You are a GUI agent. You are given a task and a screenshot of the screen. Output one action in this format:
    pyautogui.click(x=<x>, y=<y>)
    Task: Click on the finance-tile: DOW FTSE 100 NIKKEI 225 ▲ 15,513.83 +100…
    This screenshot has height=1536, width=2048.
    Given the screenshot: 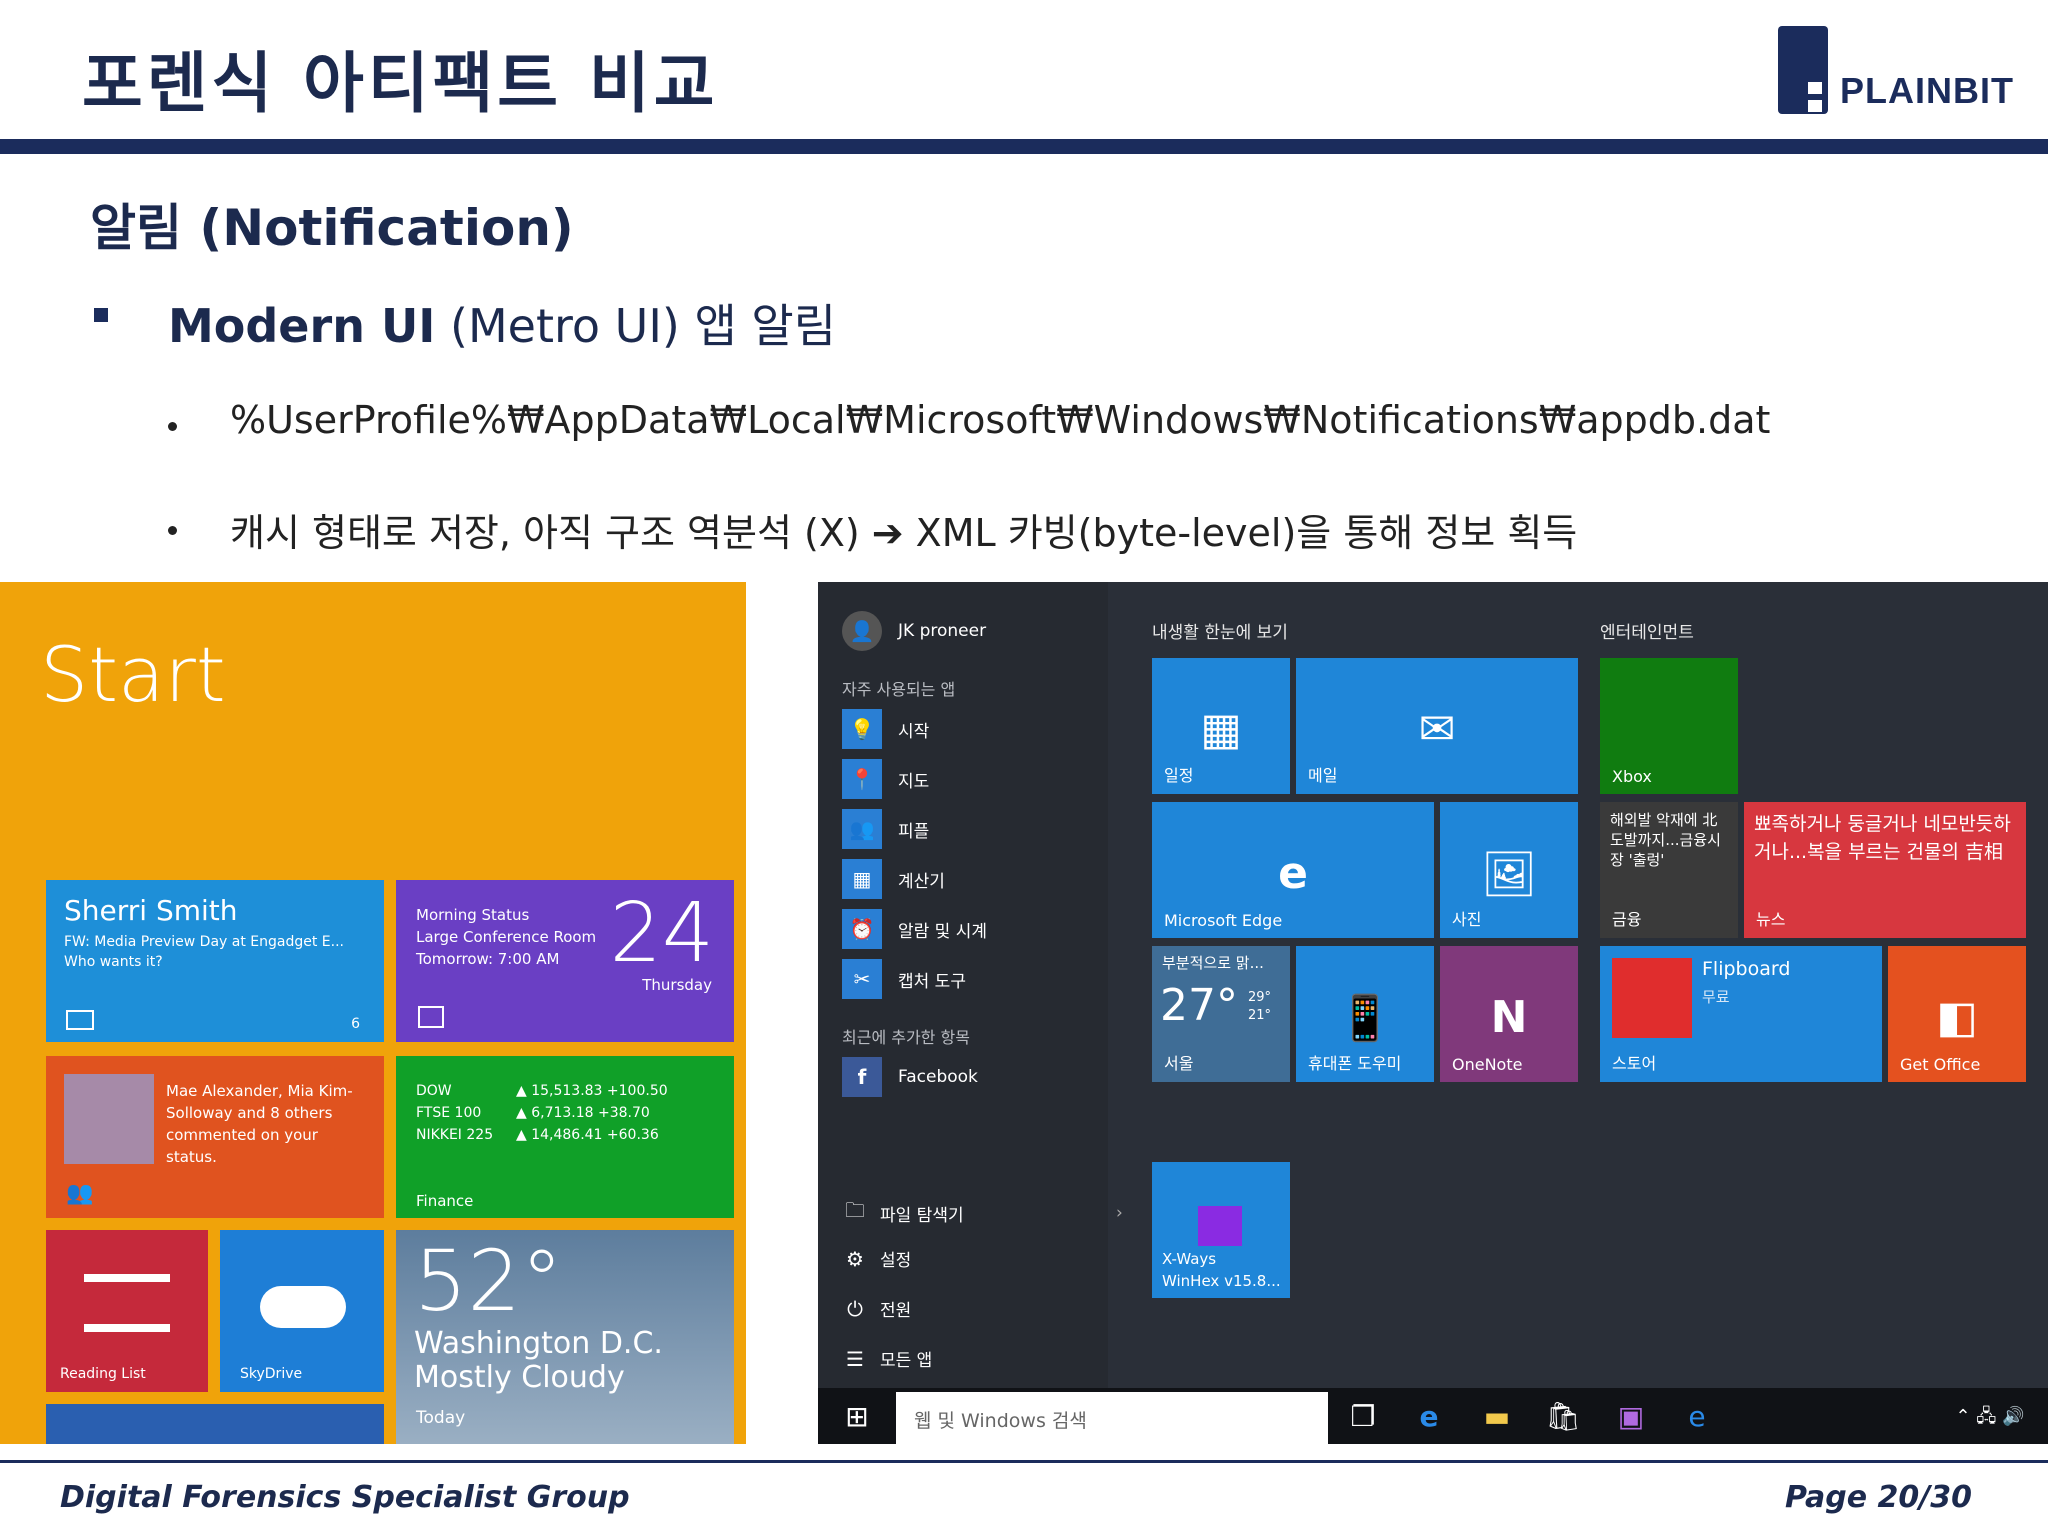 What is the action you would take?
    pyautogui.click(x=565, y=1137)
    